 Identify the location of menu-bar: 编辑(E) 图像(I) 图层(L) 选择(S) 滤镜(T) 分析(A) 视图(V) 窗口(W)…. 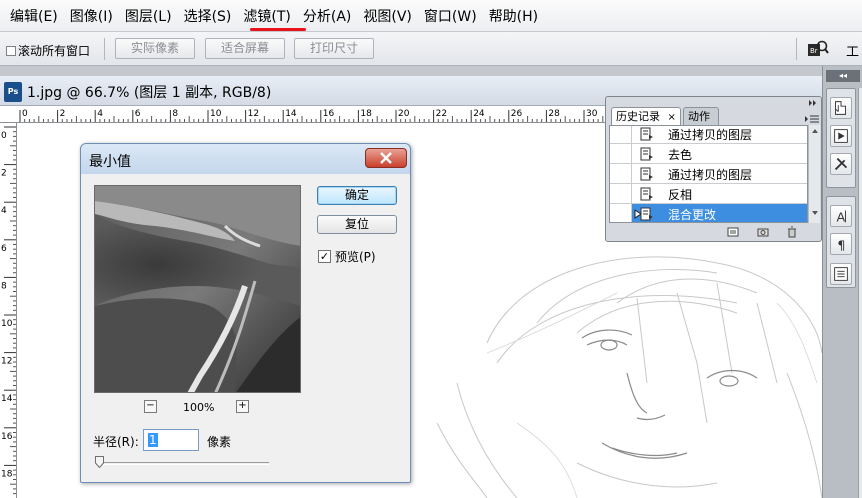
(431, 16).